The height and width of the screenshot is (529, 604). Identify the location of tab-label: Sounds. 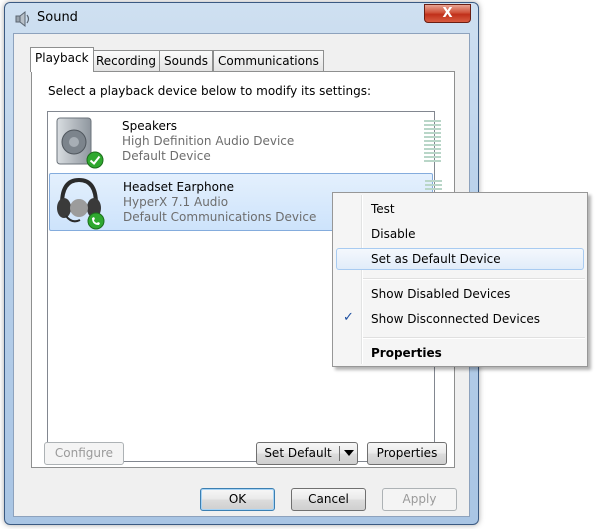
(186, 61).